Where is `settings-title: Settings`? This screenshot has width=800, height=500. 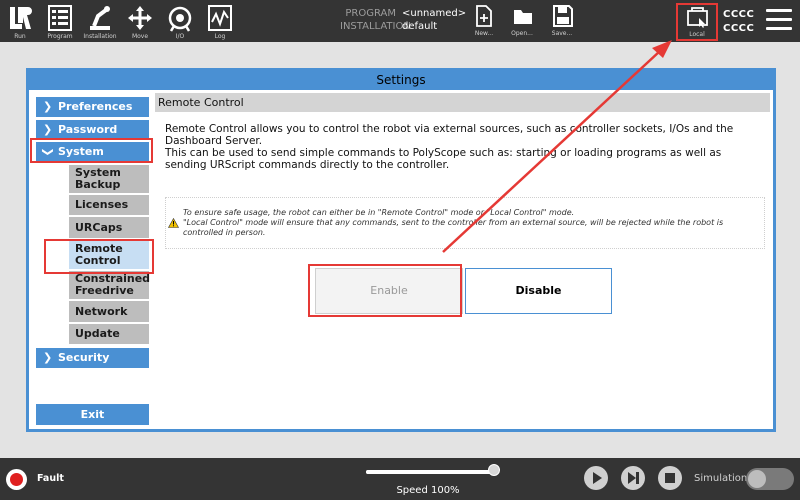 settings-title: Settings is located at coordinates (401, 80).